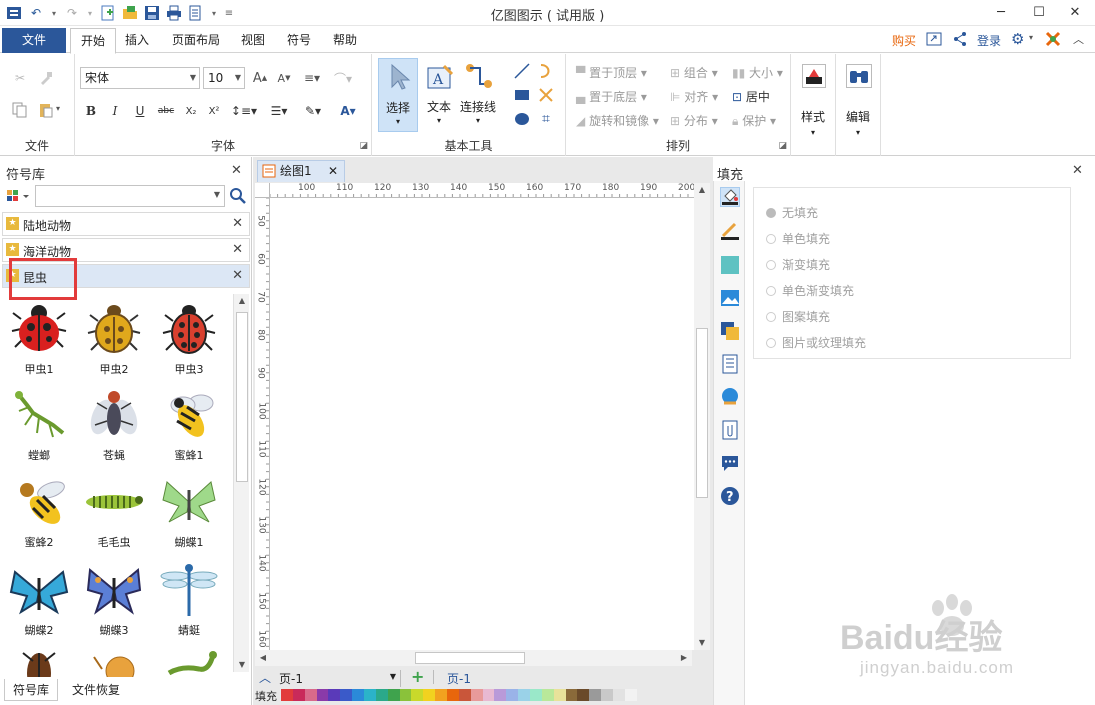  What do you see at coordinates (1078, 39) in the screenshot?
I see `collapse-ribbon-icon: ︿` at bounding box center [1078, 39].